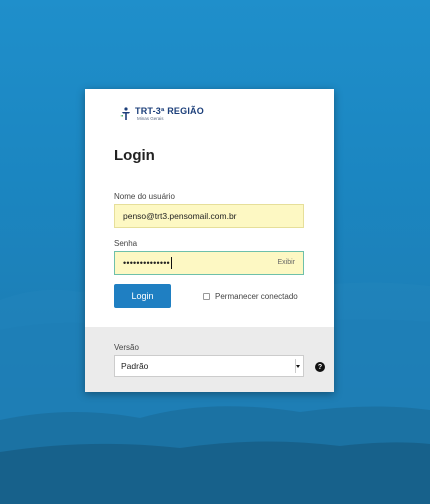 The height and width of the screenshot is (504, 430). What do you see at coordinates (169, 111) in the screenshot?
I see `logo-title: TRT-3ª REGIÃO` at bounding box center [169, 111].